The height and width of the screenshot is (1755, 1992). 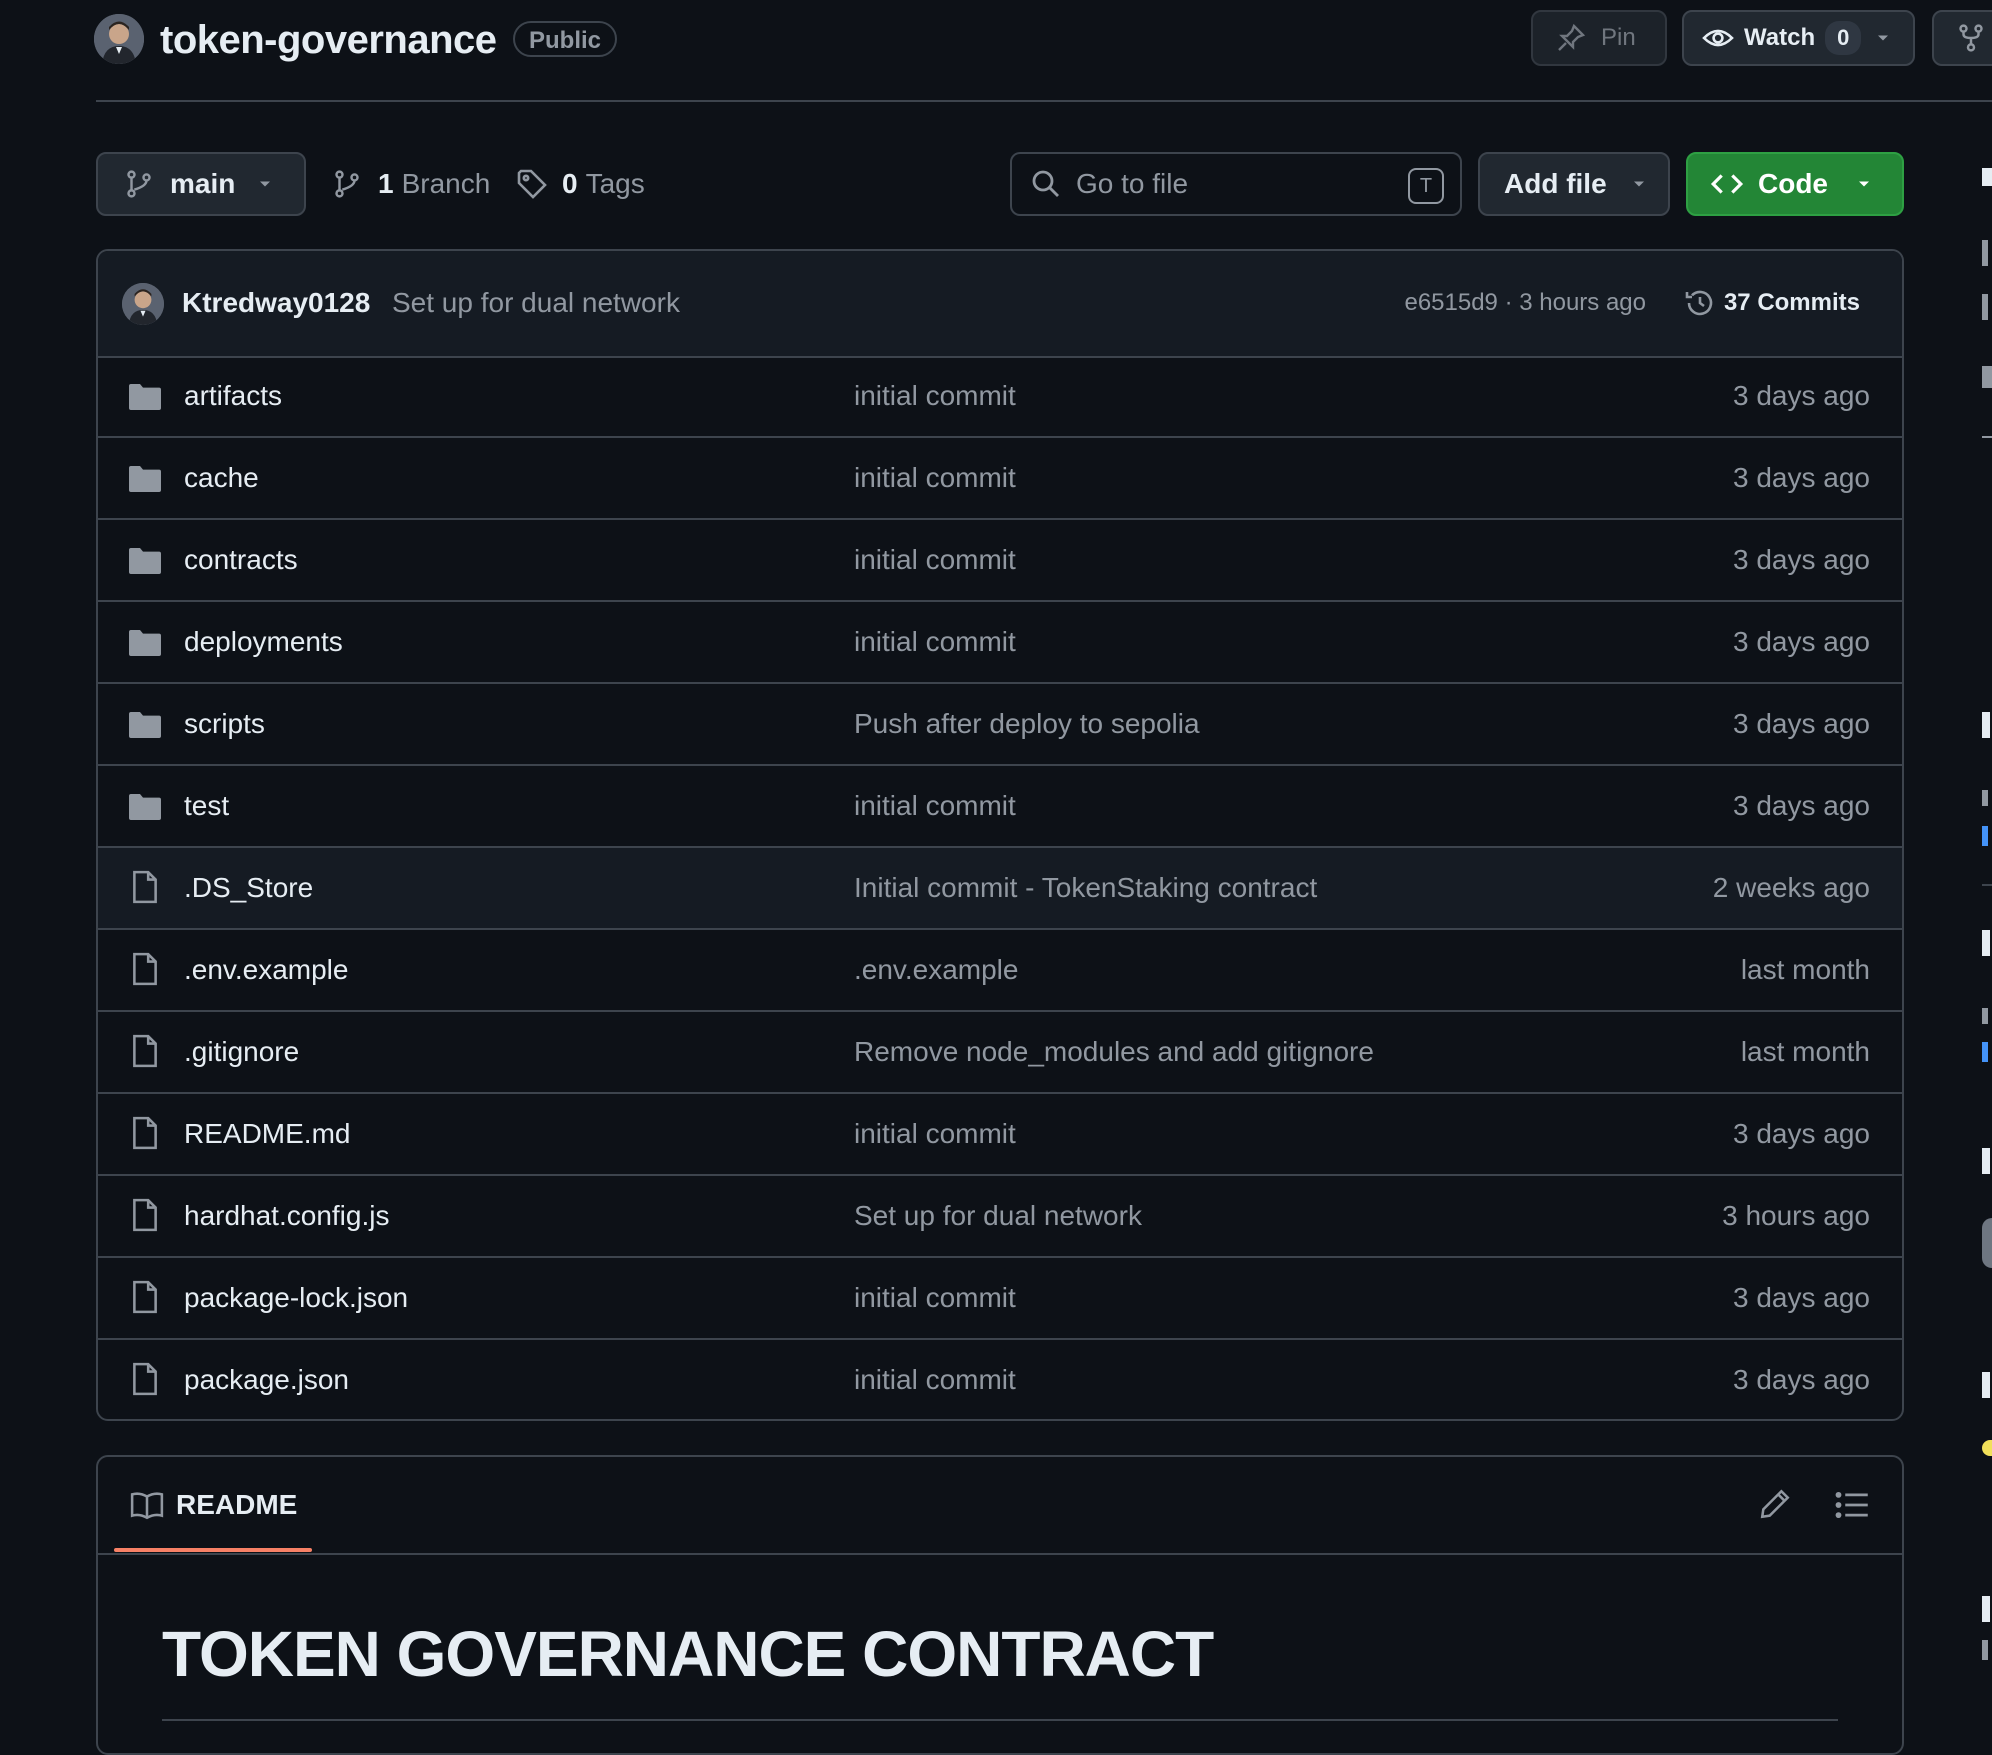 I want to click on file-row: package.json initial commit 3 days ago, so click(x=1000, y=1379).